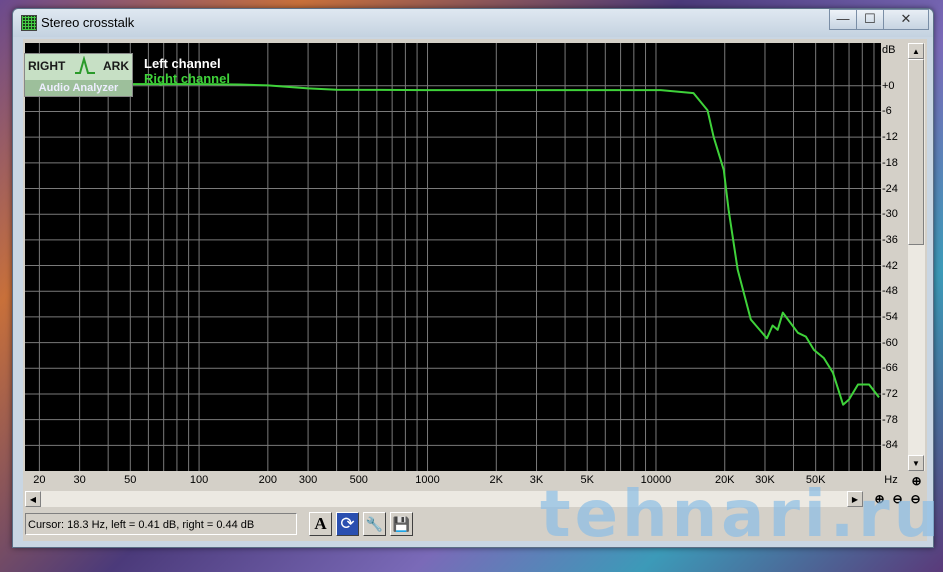 The width and height of the screenshot is (943, 572). What do you see at coordinates (888, 85) in the screenshot?
I see `y-tick-label: +0` at bounding box center [888, 85].